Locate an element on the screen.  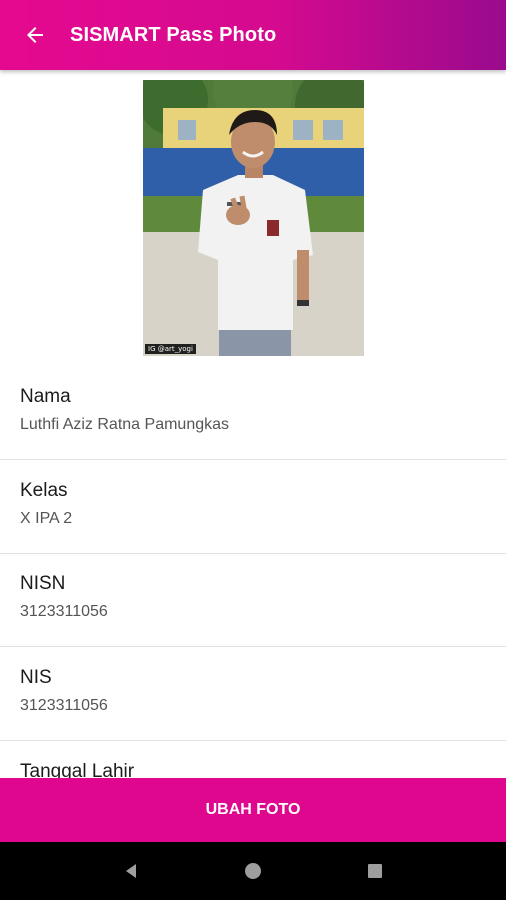
field-nama: Nama Luthfi Aziz Ratna Pamungkas is located at coordinates (253, 413).